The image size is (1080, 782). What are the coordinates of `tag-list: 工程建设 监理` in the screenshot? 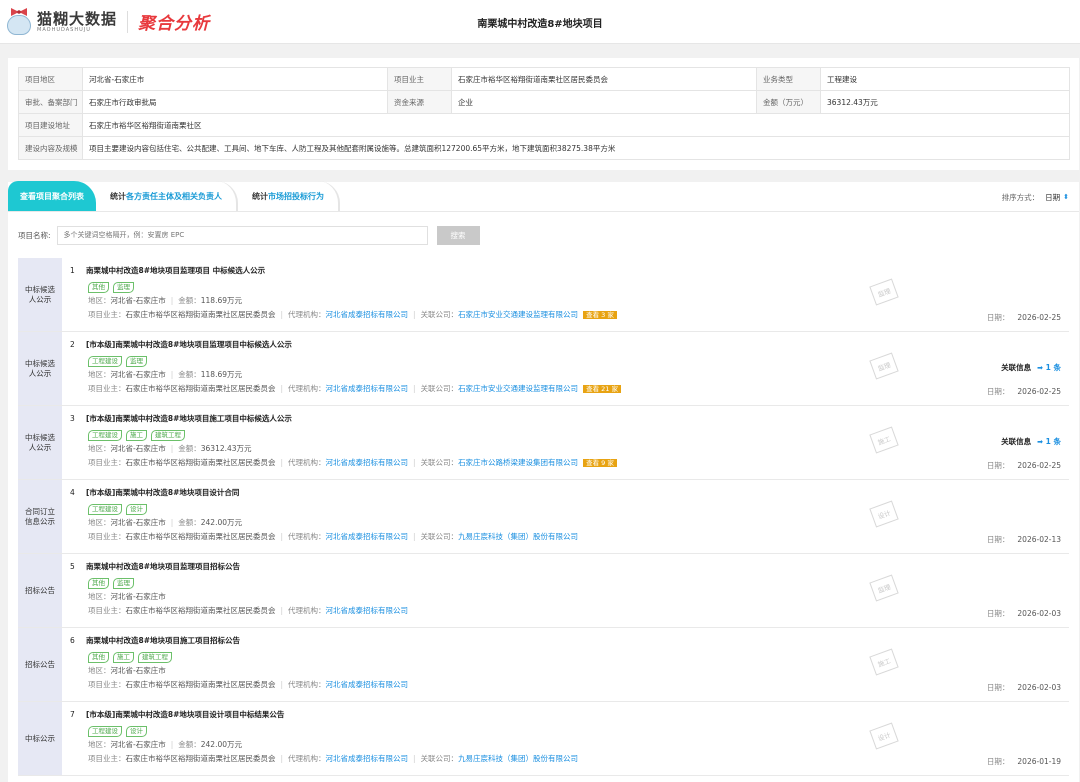 It's located at (578, 361).